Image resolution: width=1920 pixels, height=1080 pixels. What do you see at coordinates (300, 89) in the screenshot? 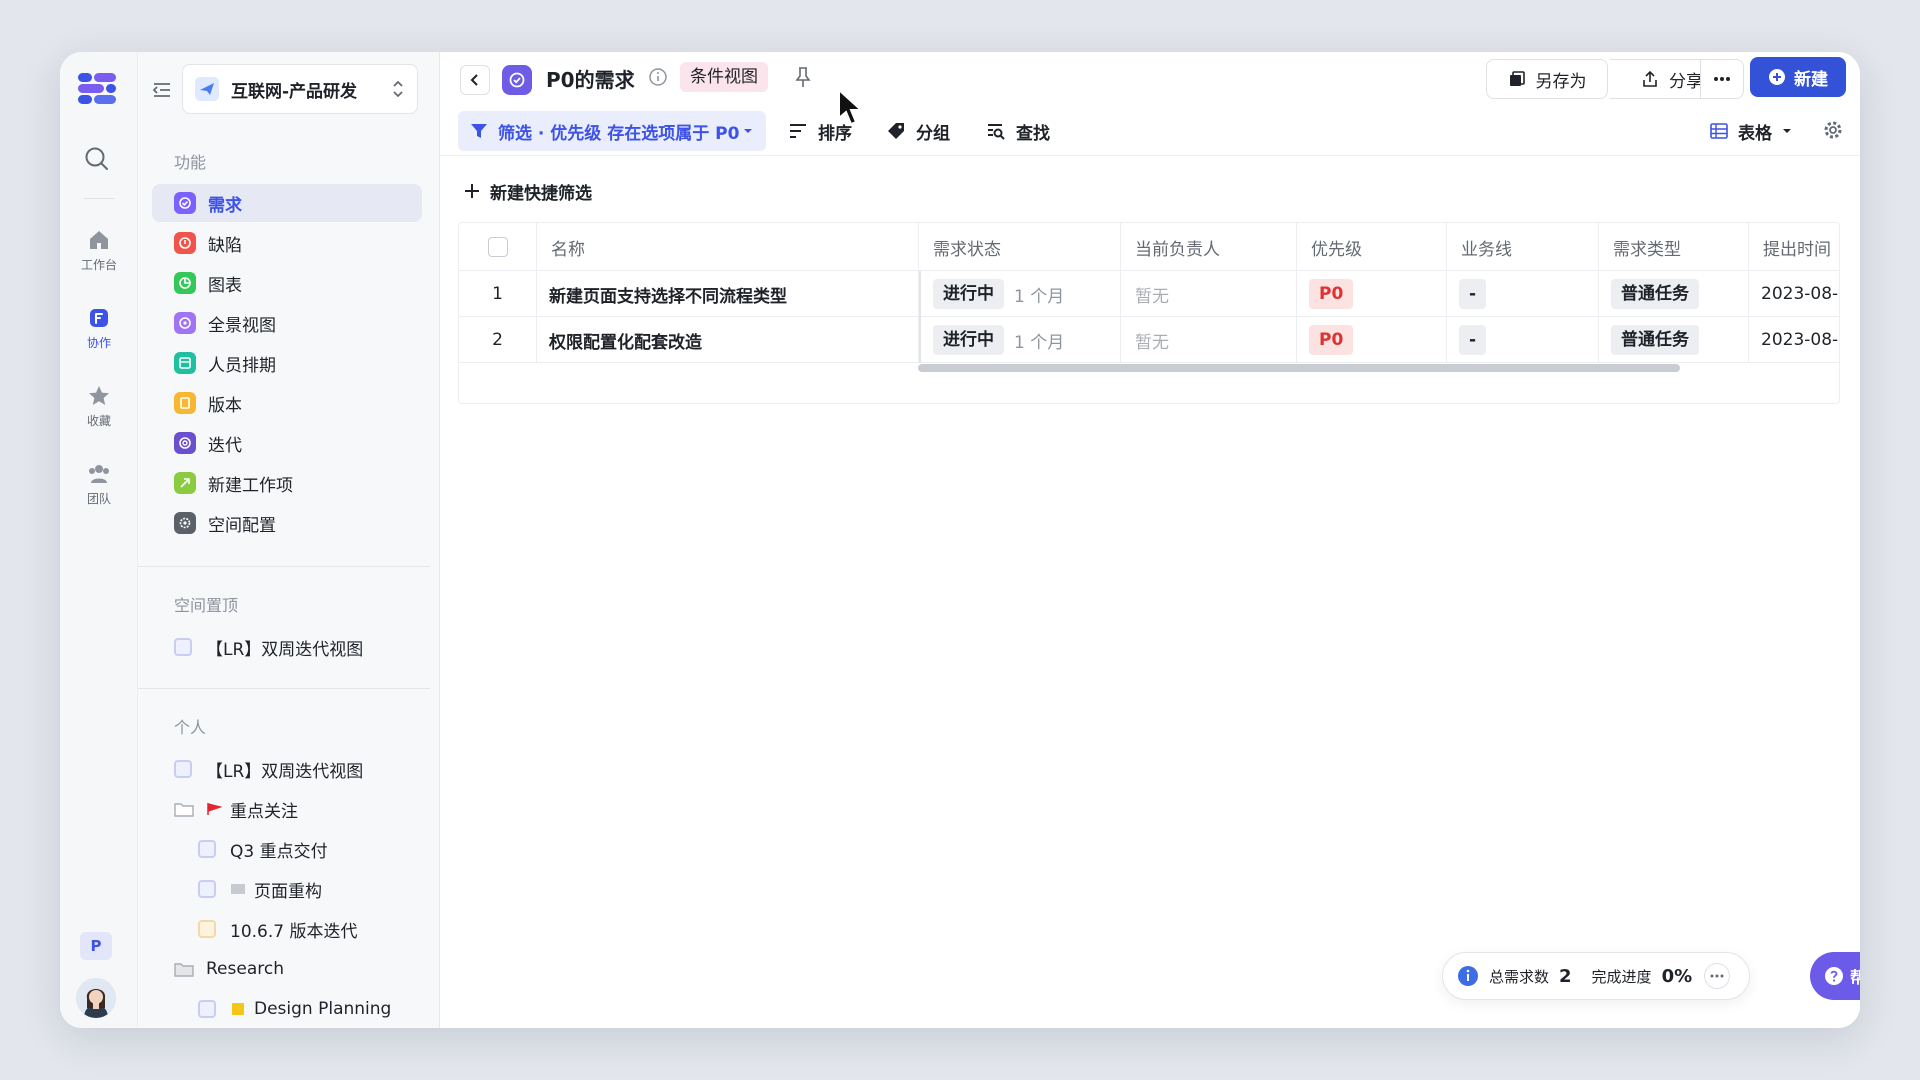
I see `project-switcher: 互联网-产品研发` at bounding box center [300, 89].